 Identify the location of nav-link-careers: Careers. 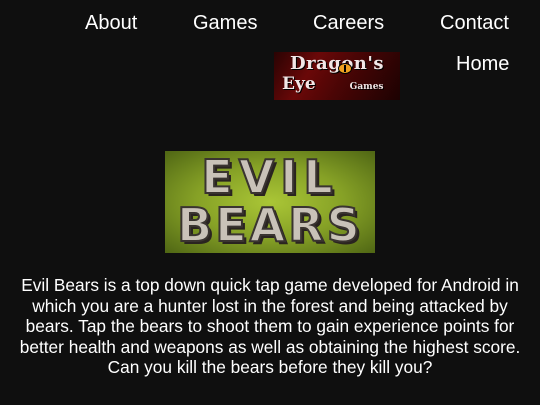
(348, 23).